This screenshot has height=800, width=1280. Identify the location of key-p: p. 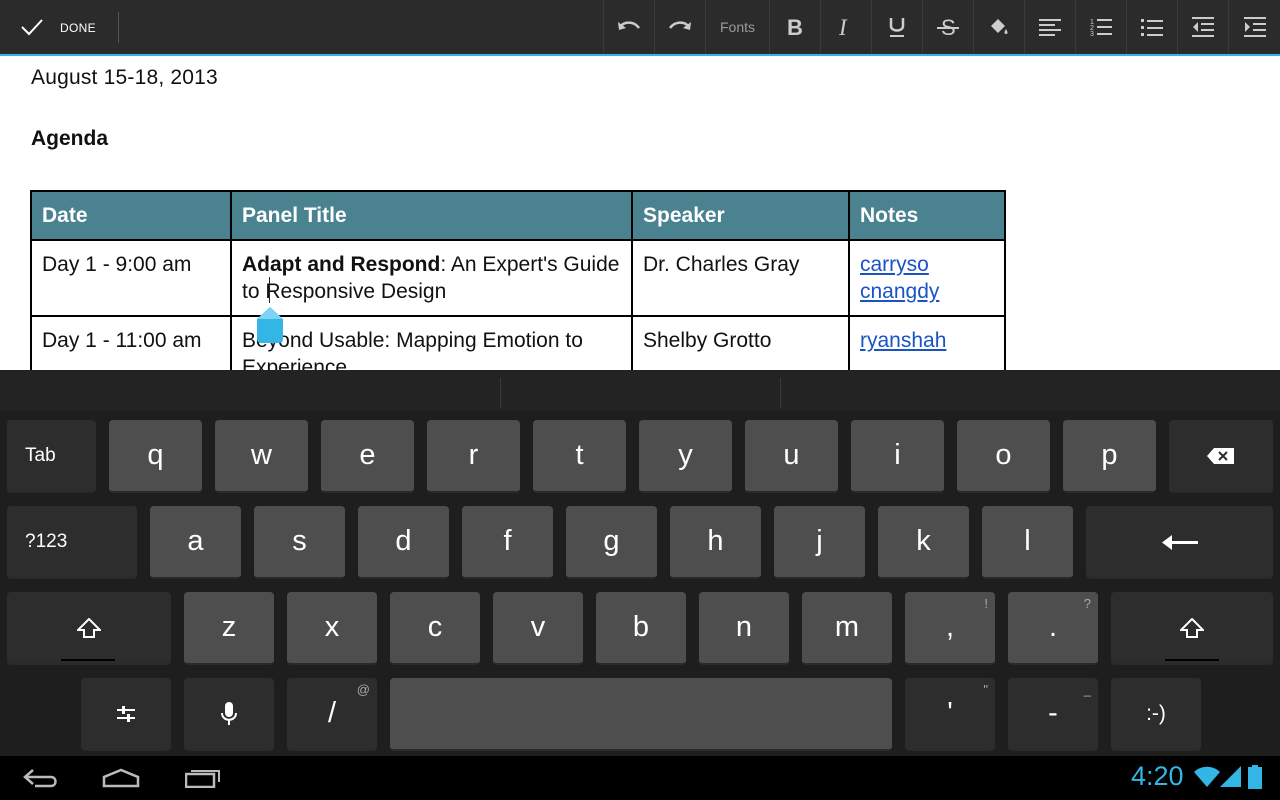
(1109, 456).